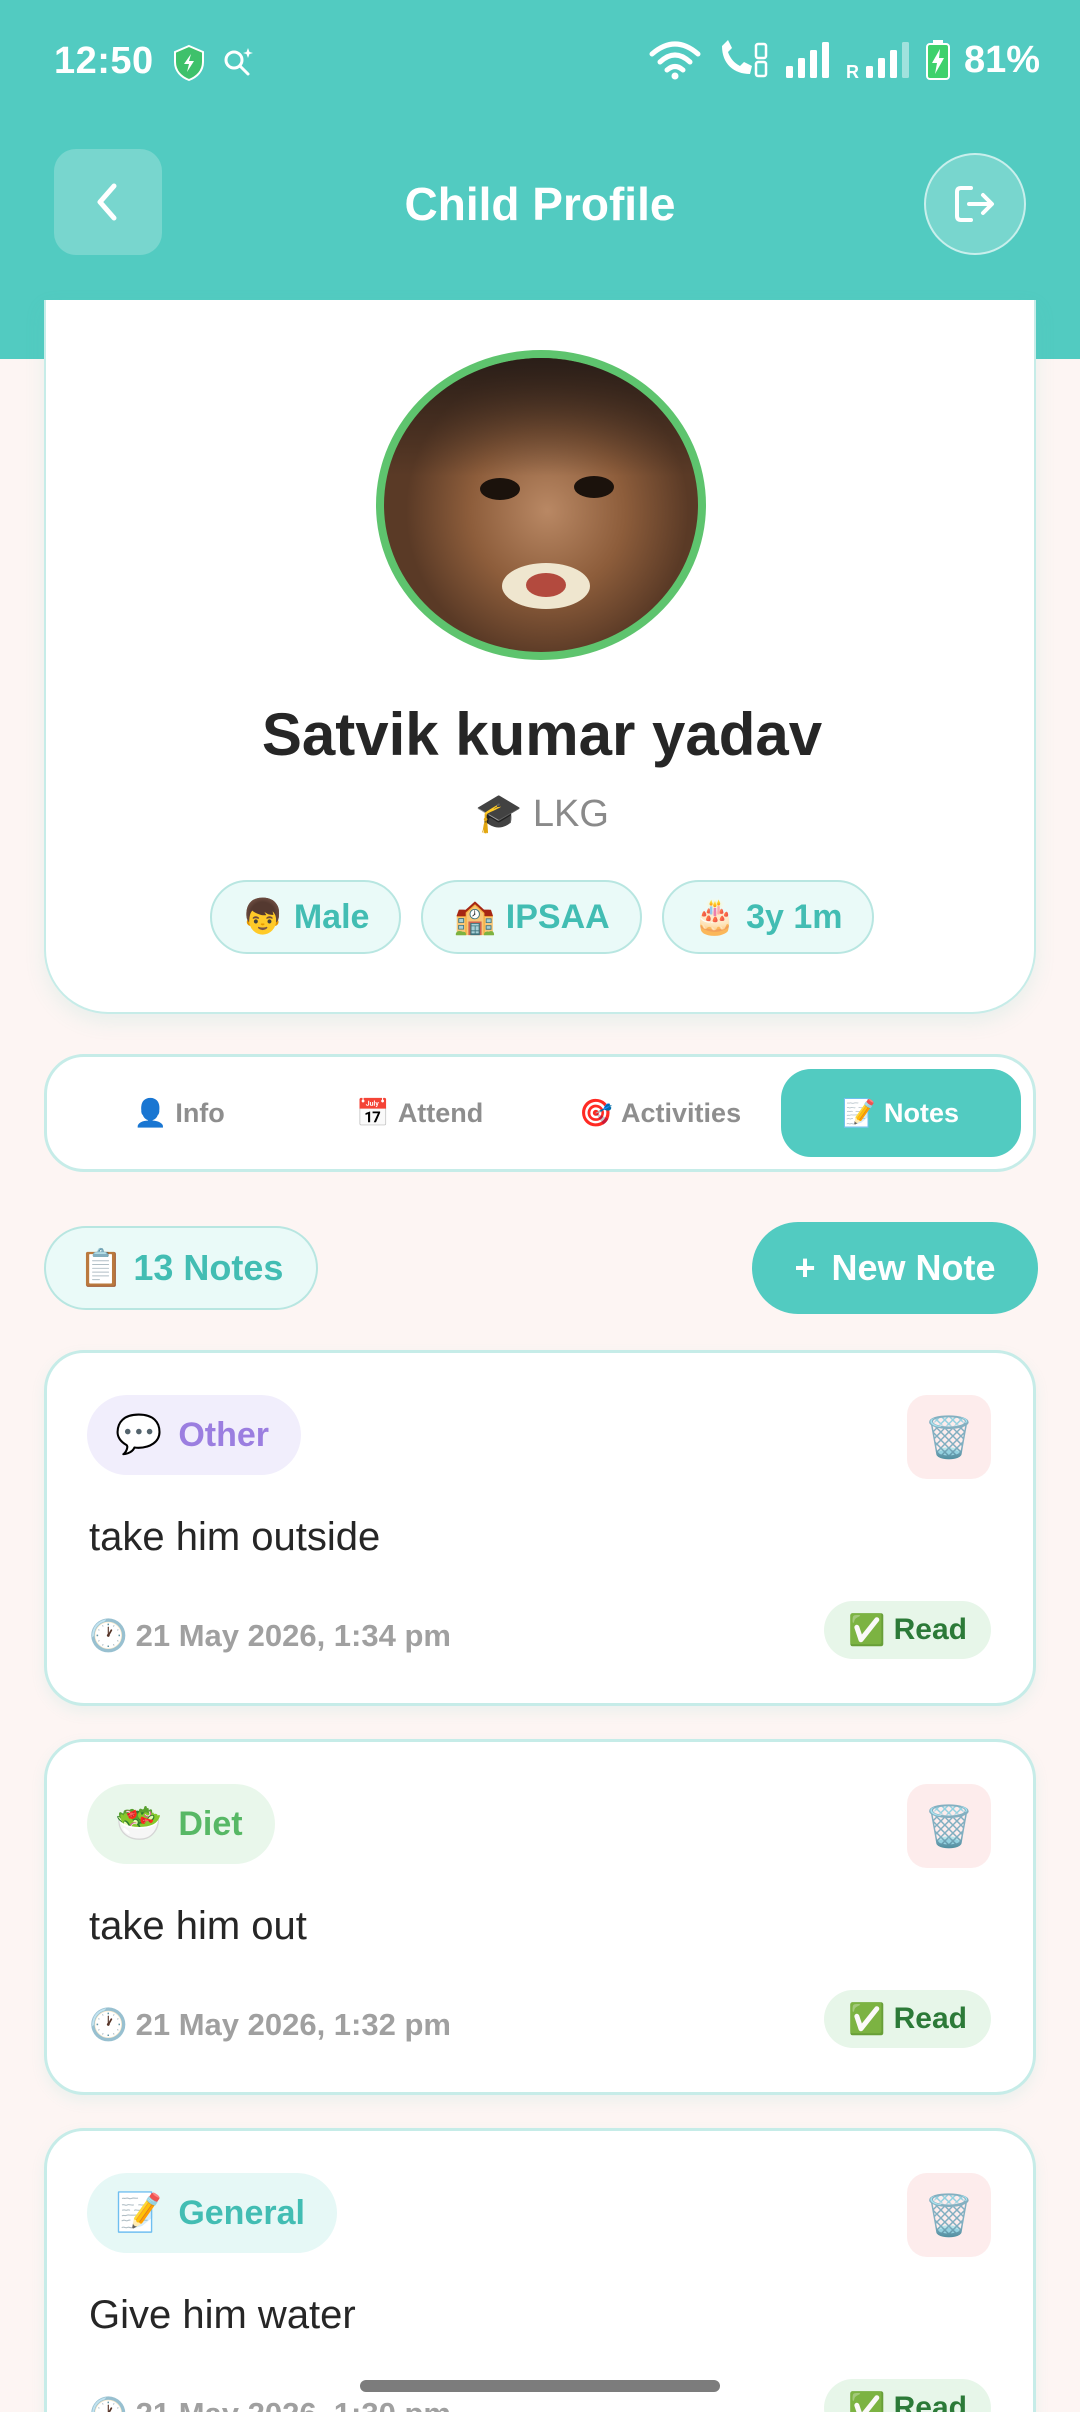  I want to click on note-text: Give him water, so click(222, 2315).